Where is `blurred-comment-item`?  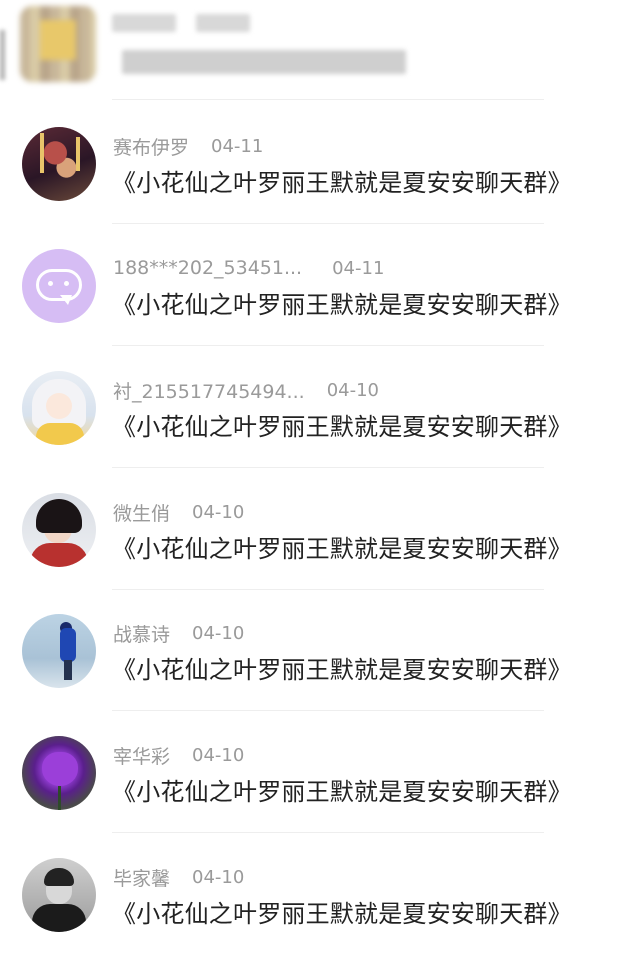
blurred-comment-item is located at coordinates (320, 50).